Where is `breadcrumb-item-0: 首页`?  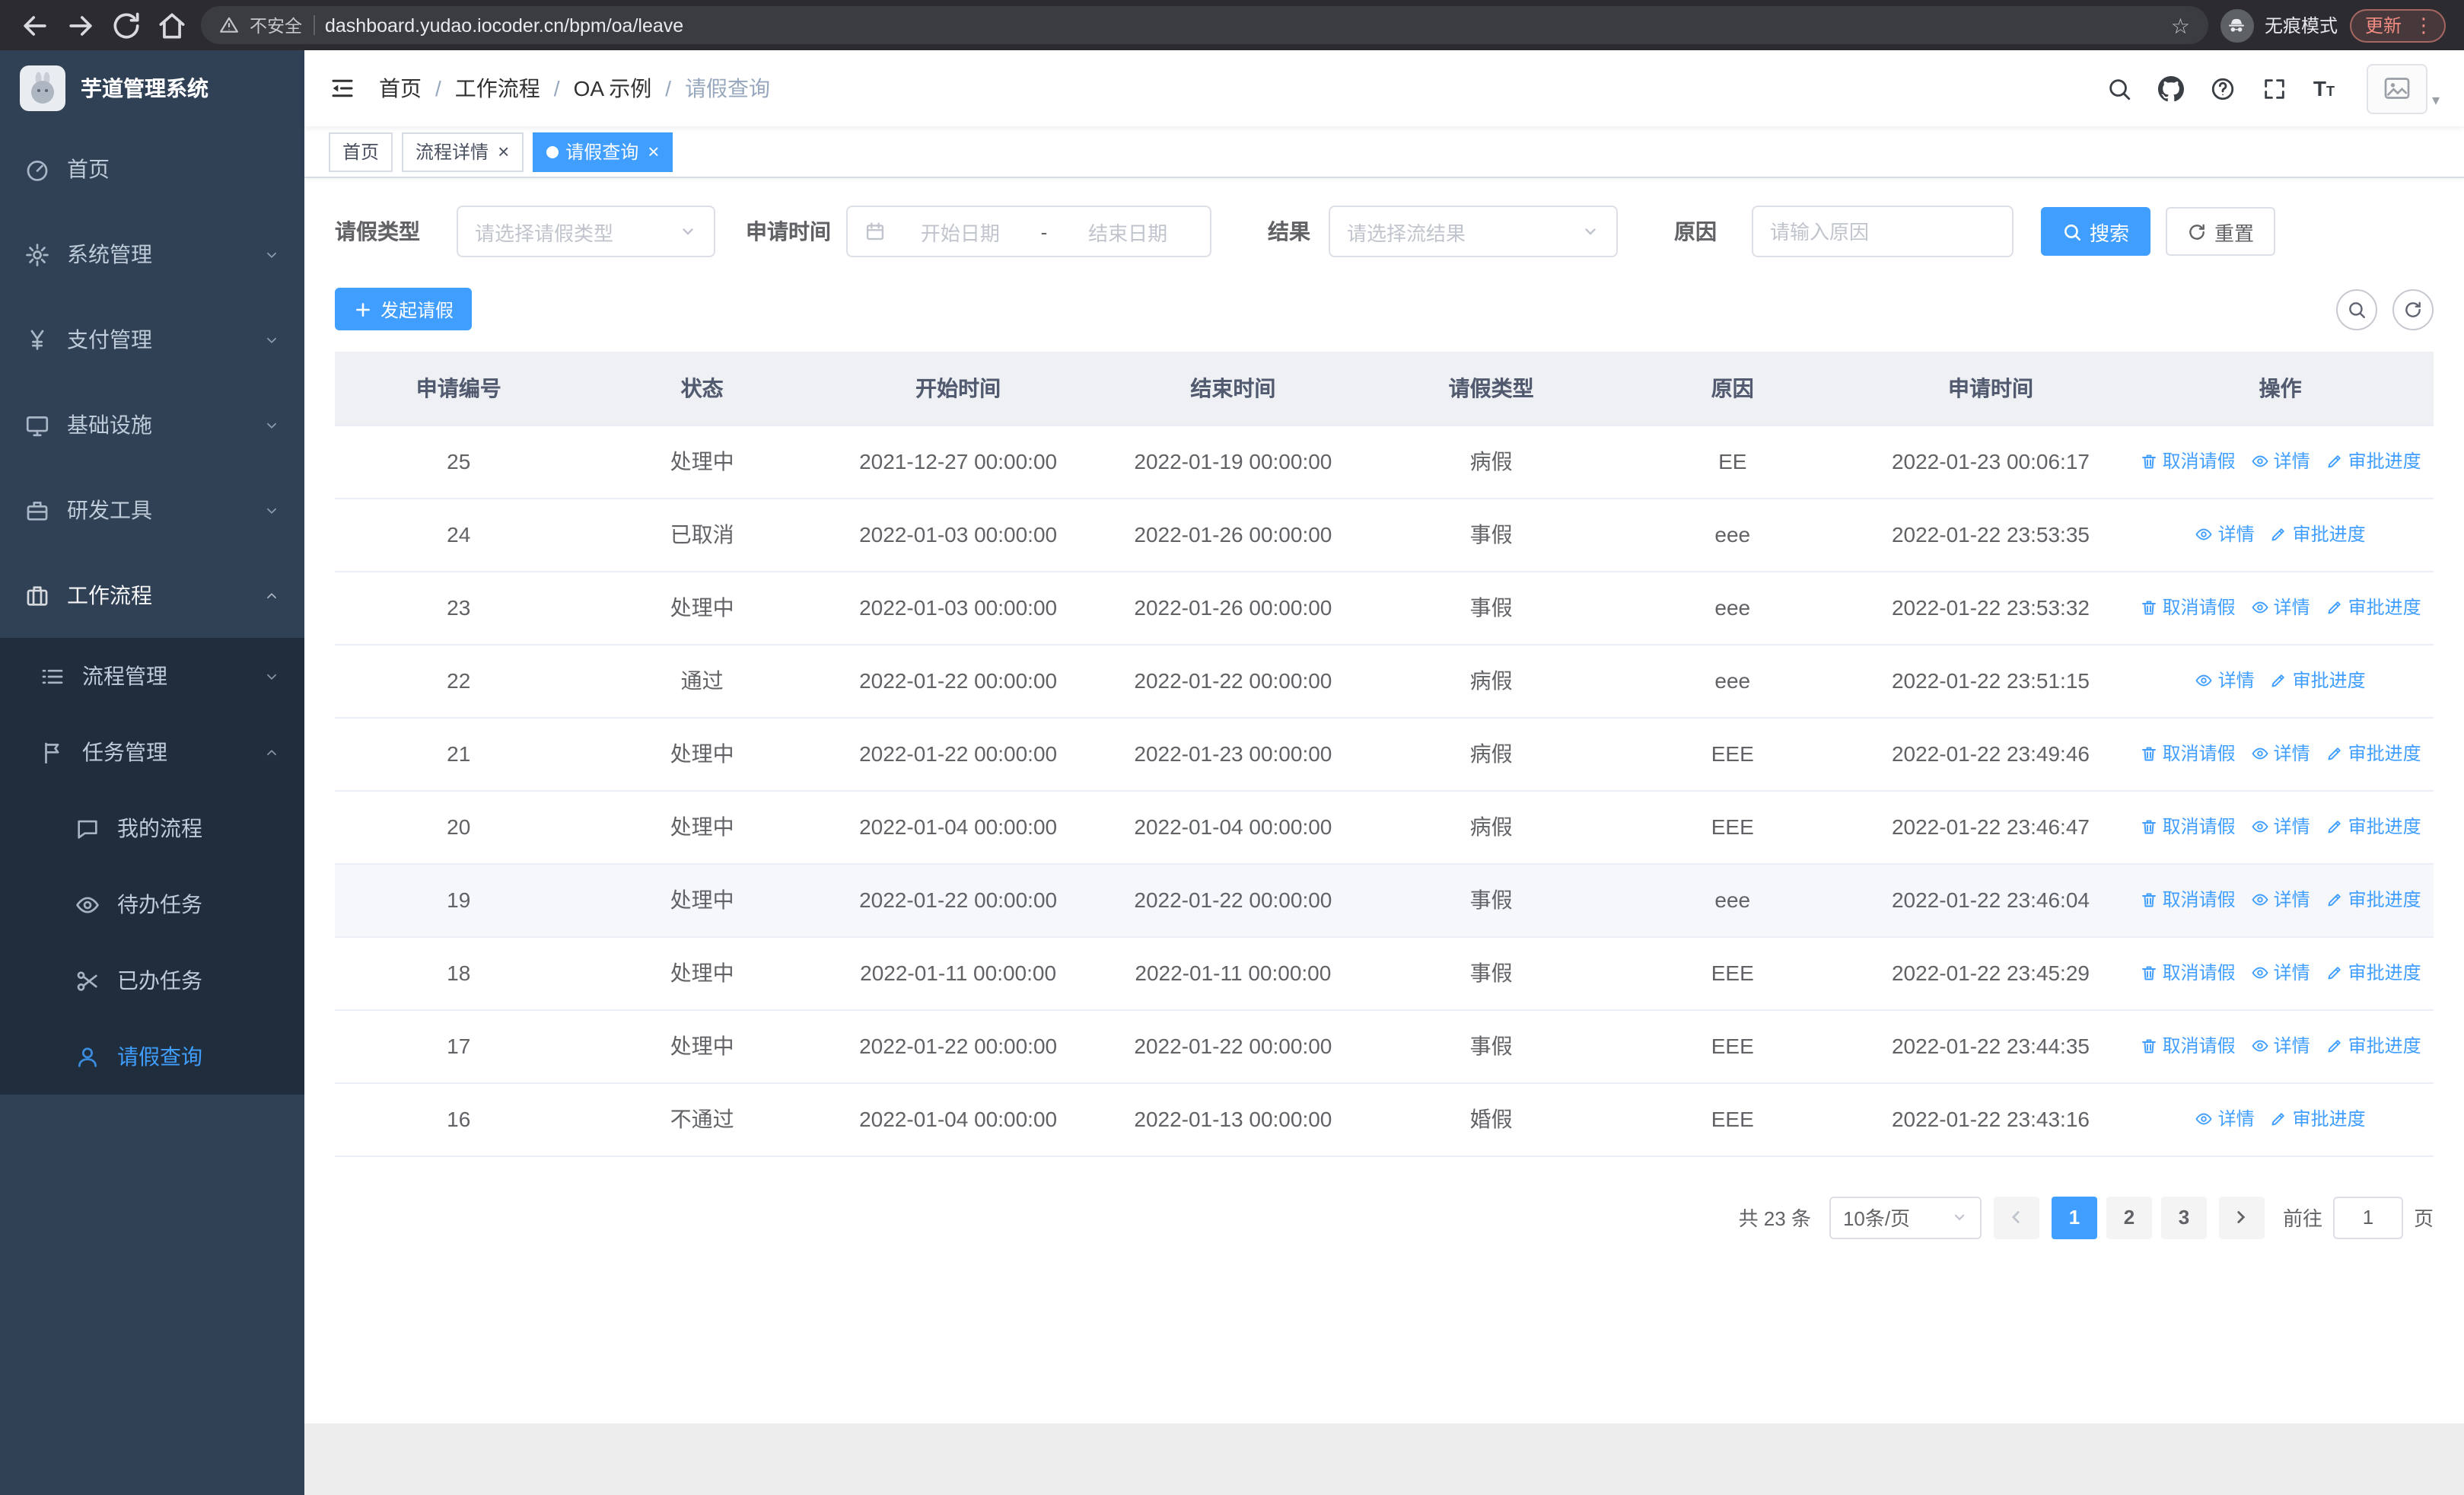
breadcrumb-item-0: 首页 is located at coordinates (400, 89).